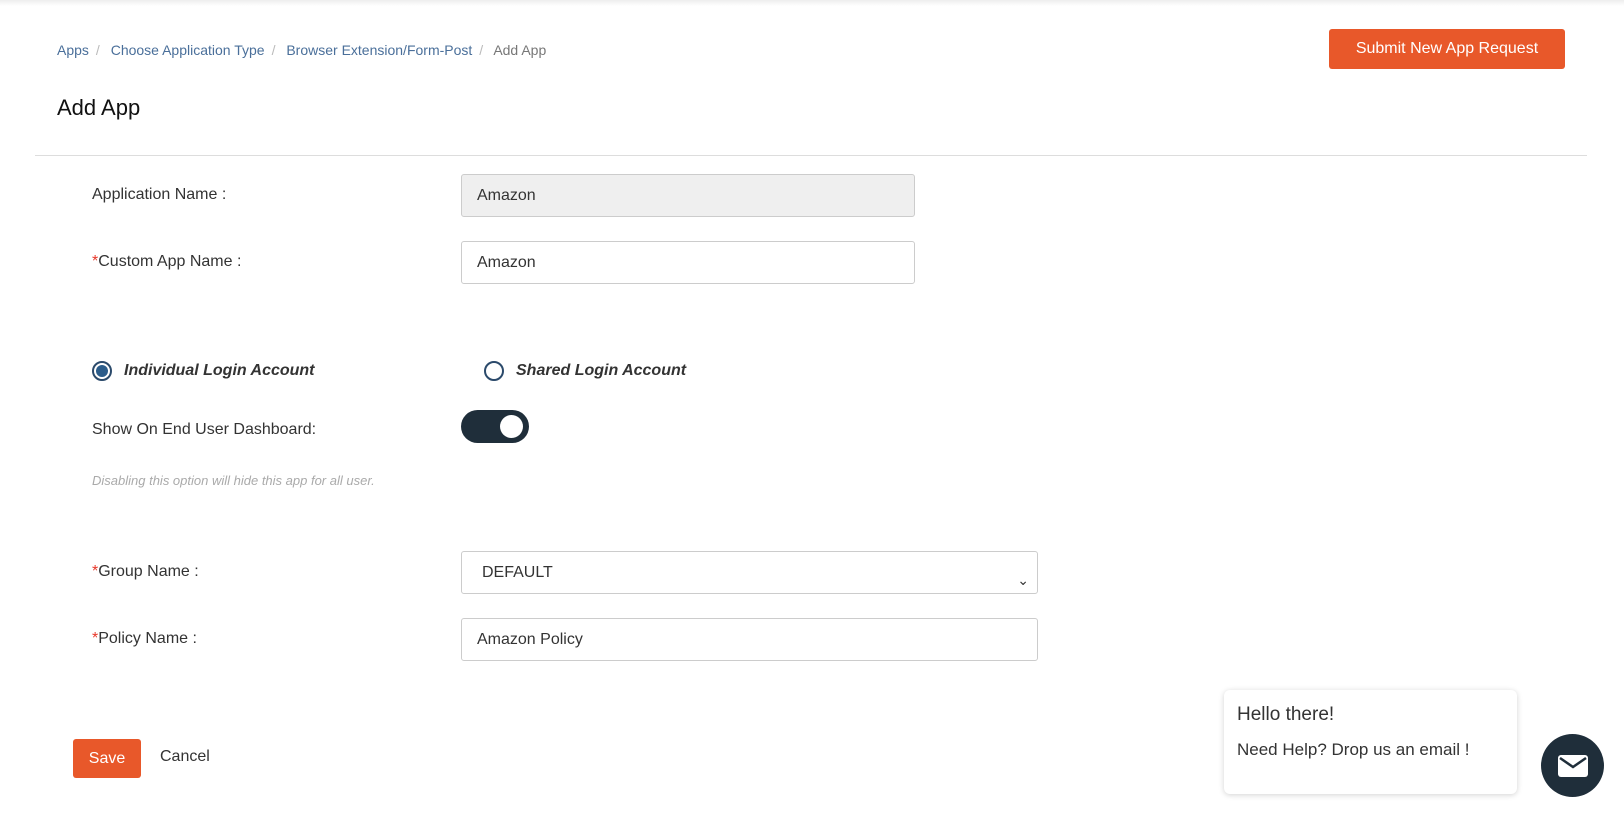 This screenshot has width=1624, height=821. What do you see at coordinates (1447, 49) in the screenshot?
I see `submit-new-app-request-button: Submit New App Request` at bounding box center [1447, 49].